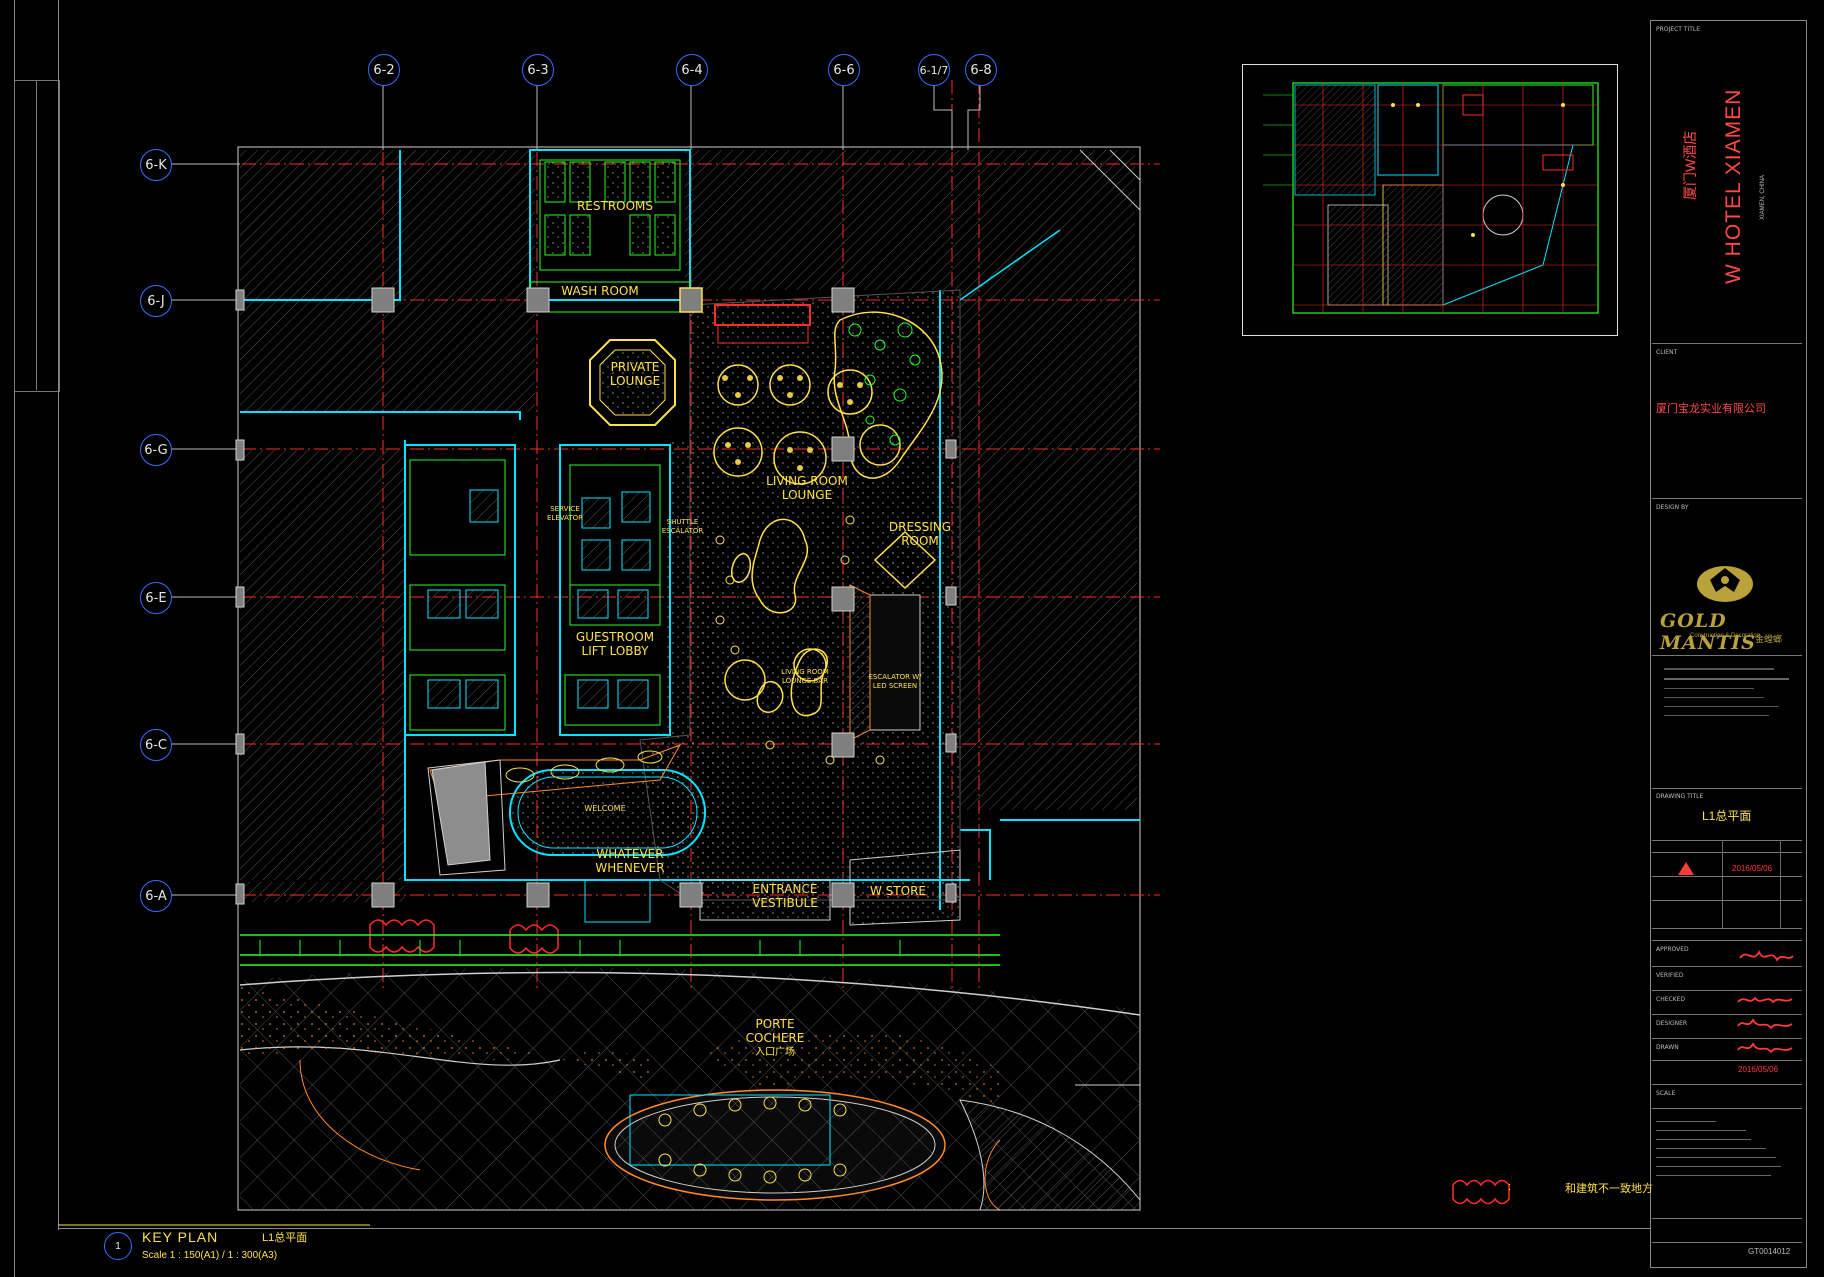  I want to click on grid-bubble-col-6-1-7: 6-1/7, so click(934, 70).